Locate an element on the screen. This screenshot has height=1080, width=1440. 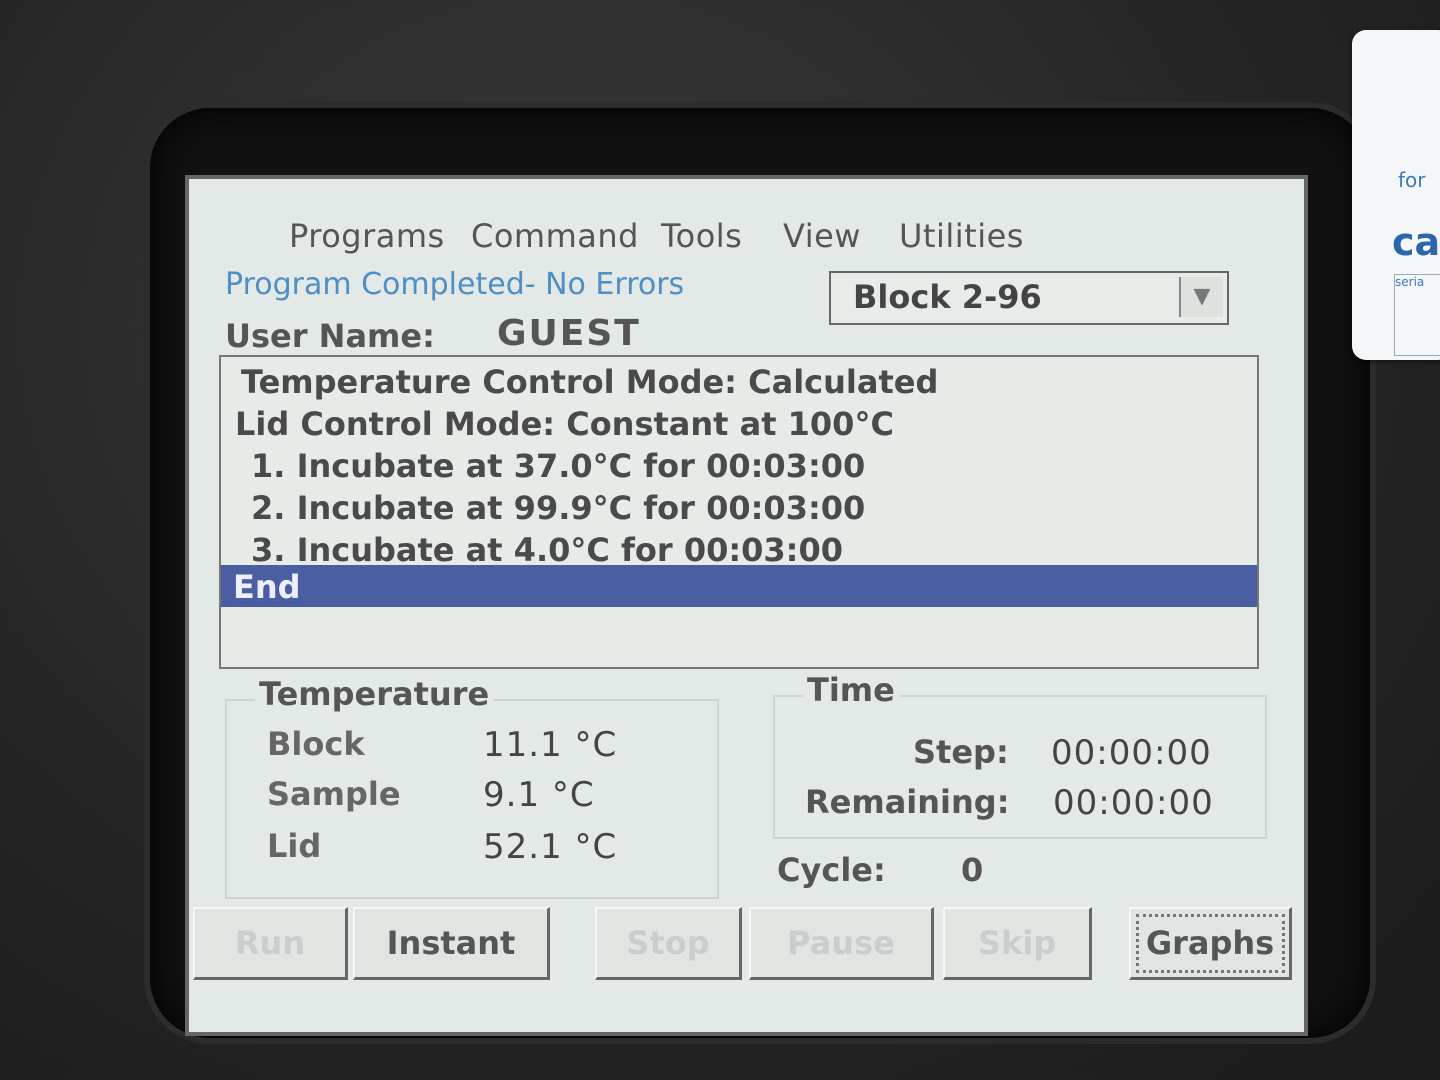
menu-programs: Programs is located at coordinates (367, 236).